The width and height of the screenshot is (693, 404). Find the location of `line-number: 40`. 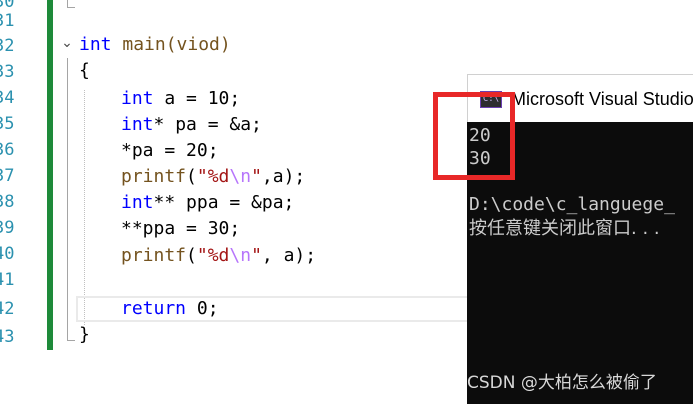

line-number: 40 is located at coordinates (7, 254).